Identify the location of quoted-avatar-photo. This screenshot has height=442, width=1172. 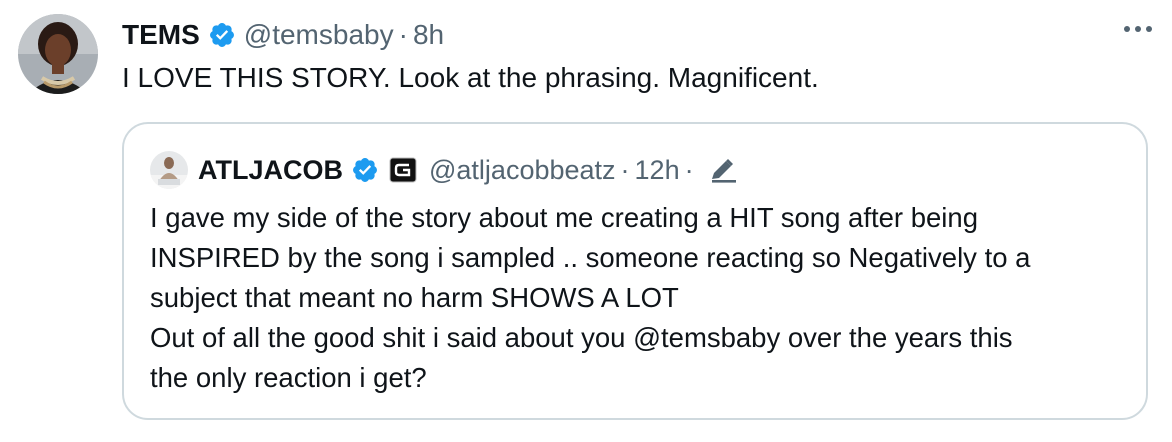
(169, 170).